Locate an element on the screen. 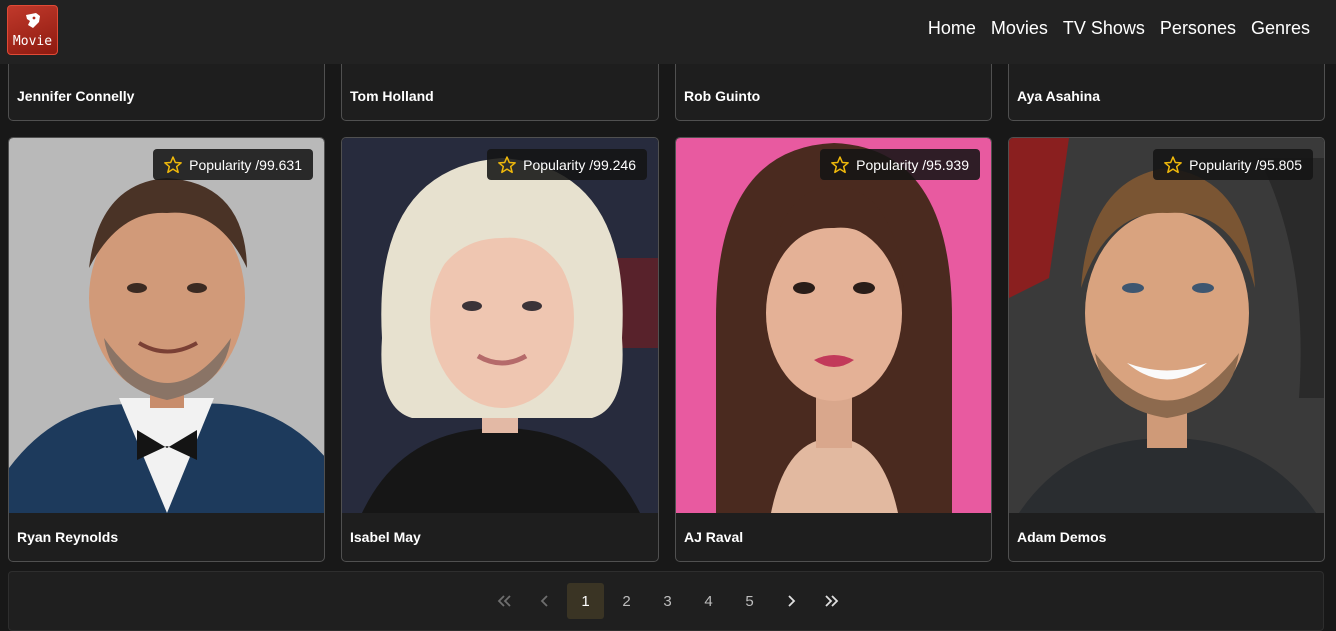 The image size is (1336, 631). next-page-button is located at coordinates (790, 601).